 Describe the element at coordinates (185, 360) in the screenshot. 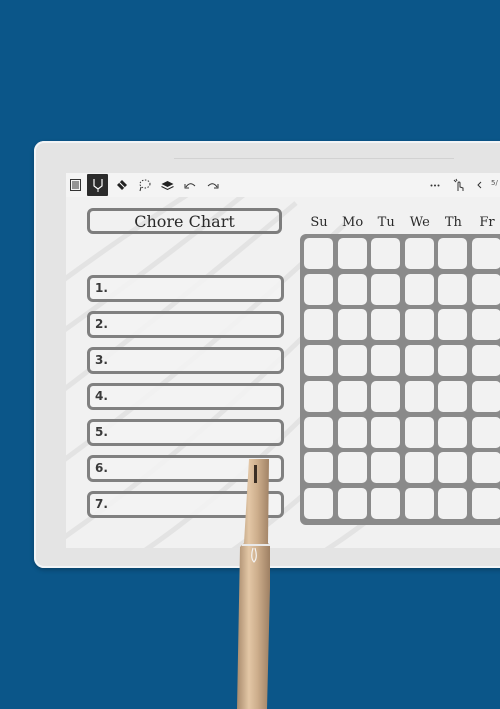

I see `chore-row: 3.` at that location.